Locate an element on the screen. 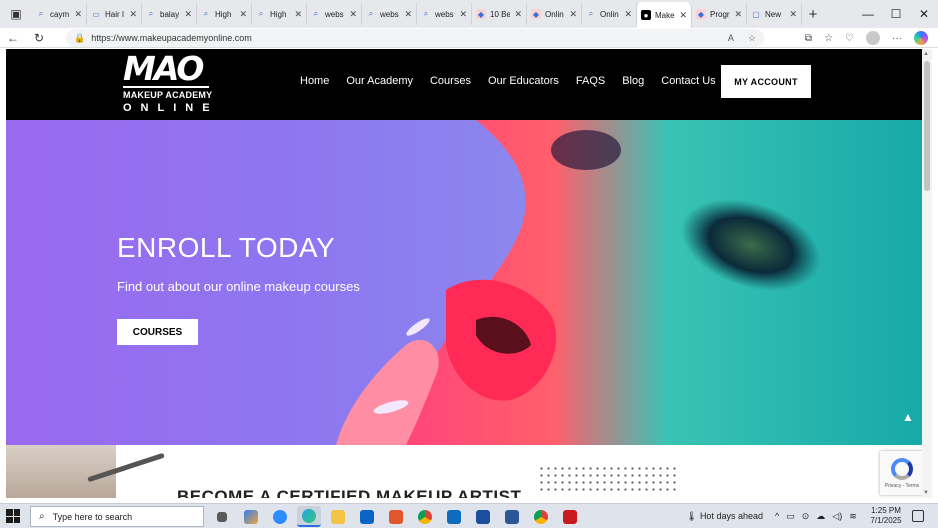 The width and height of the screenshot is (938, 528). menu-item-blog: Blog is located at coordinates (633, 81).